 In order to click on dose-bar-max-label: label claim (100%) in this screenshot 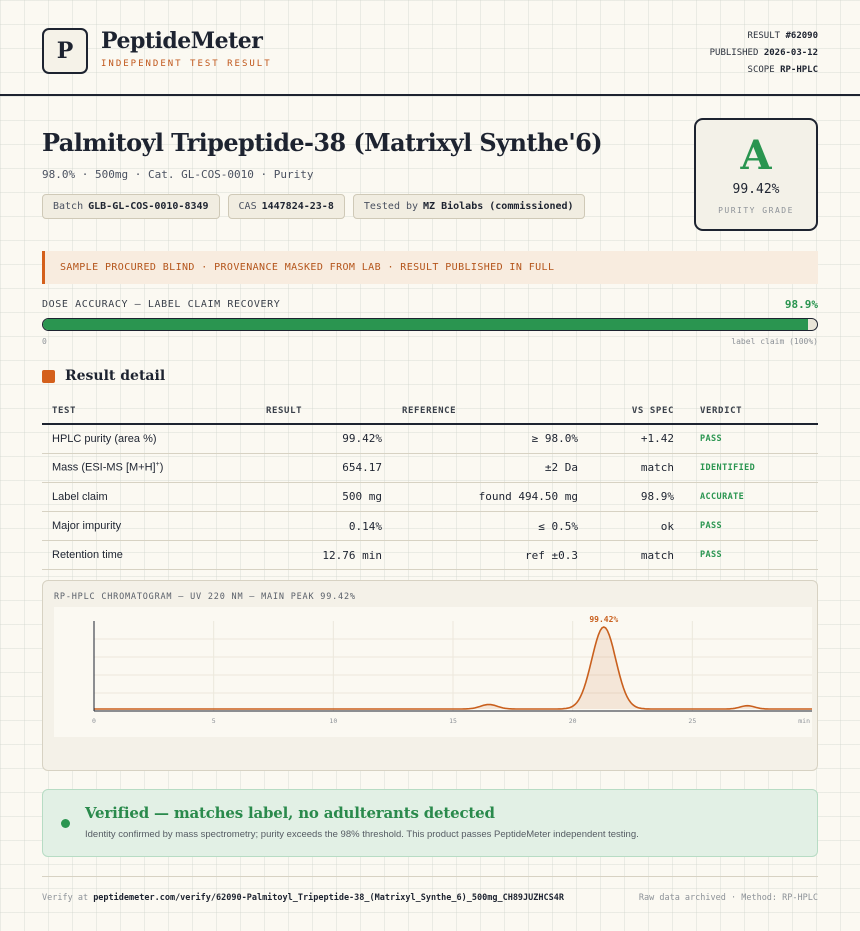, I will do `click(774, 341)`.